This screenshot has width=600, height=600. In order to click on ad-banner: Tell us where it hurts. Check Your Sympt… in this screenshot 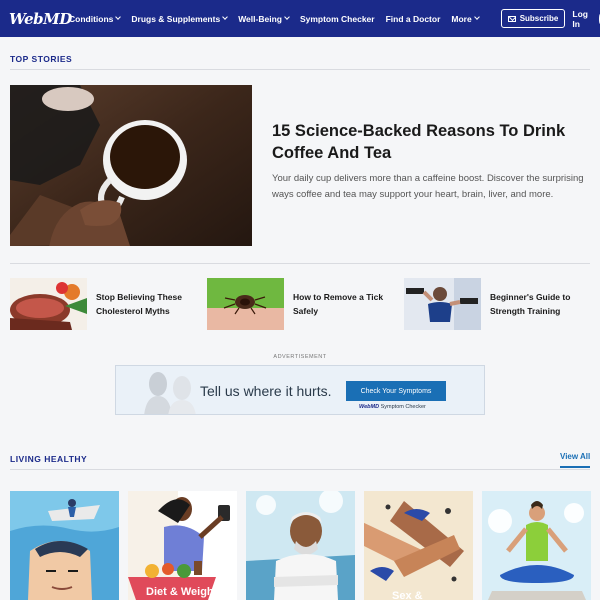, I will do `click(300, 390)`.